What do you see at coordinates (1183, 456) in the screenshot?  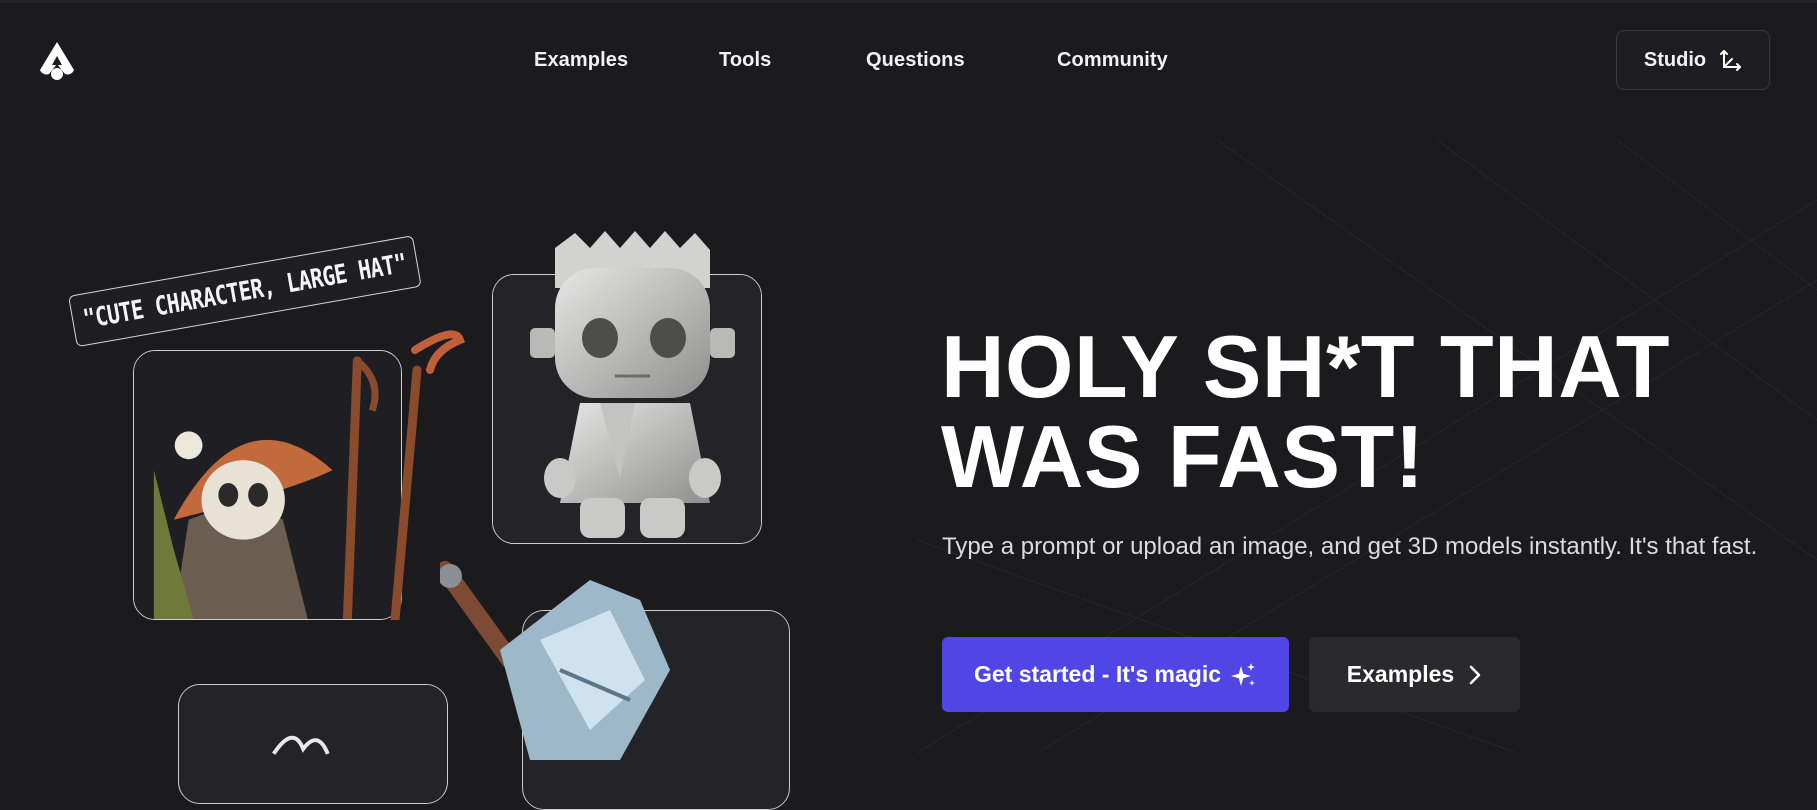 I see `hero-headline-line2: WAS FAST!` at bounding box center [1183, 456].